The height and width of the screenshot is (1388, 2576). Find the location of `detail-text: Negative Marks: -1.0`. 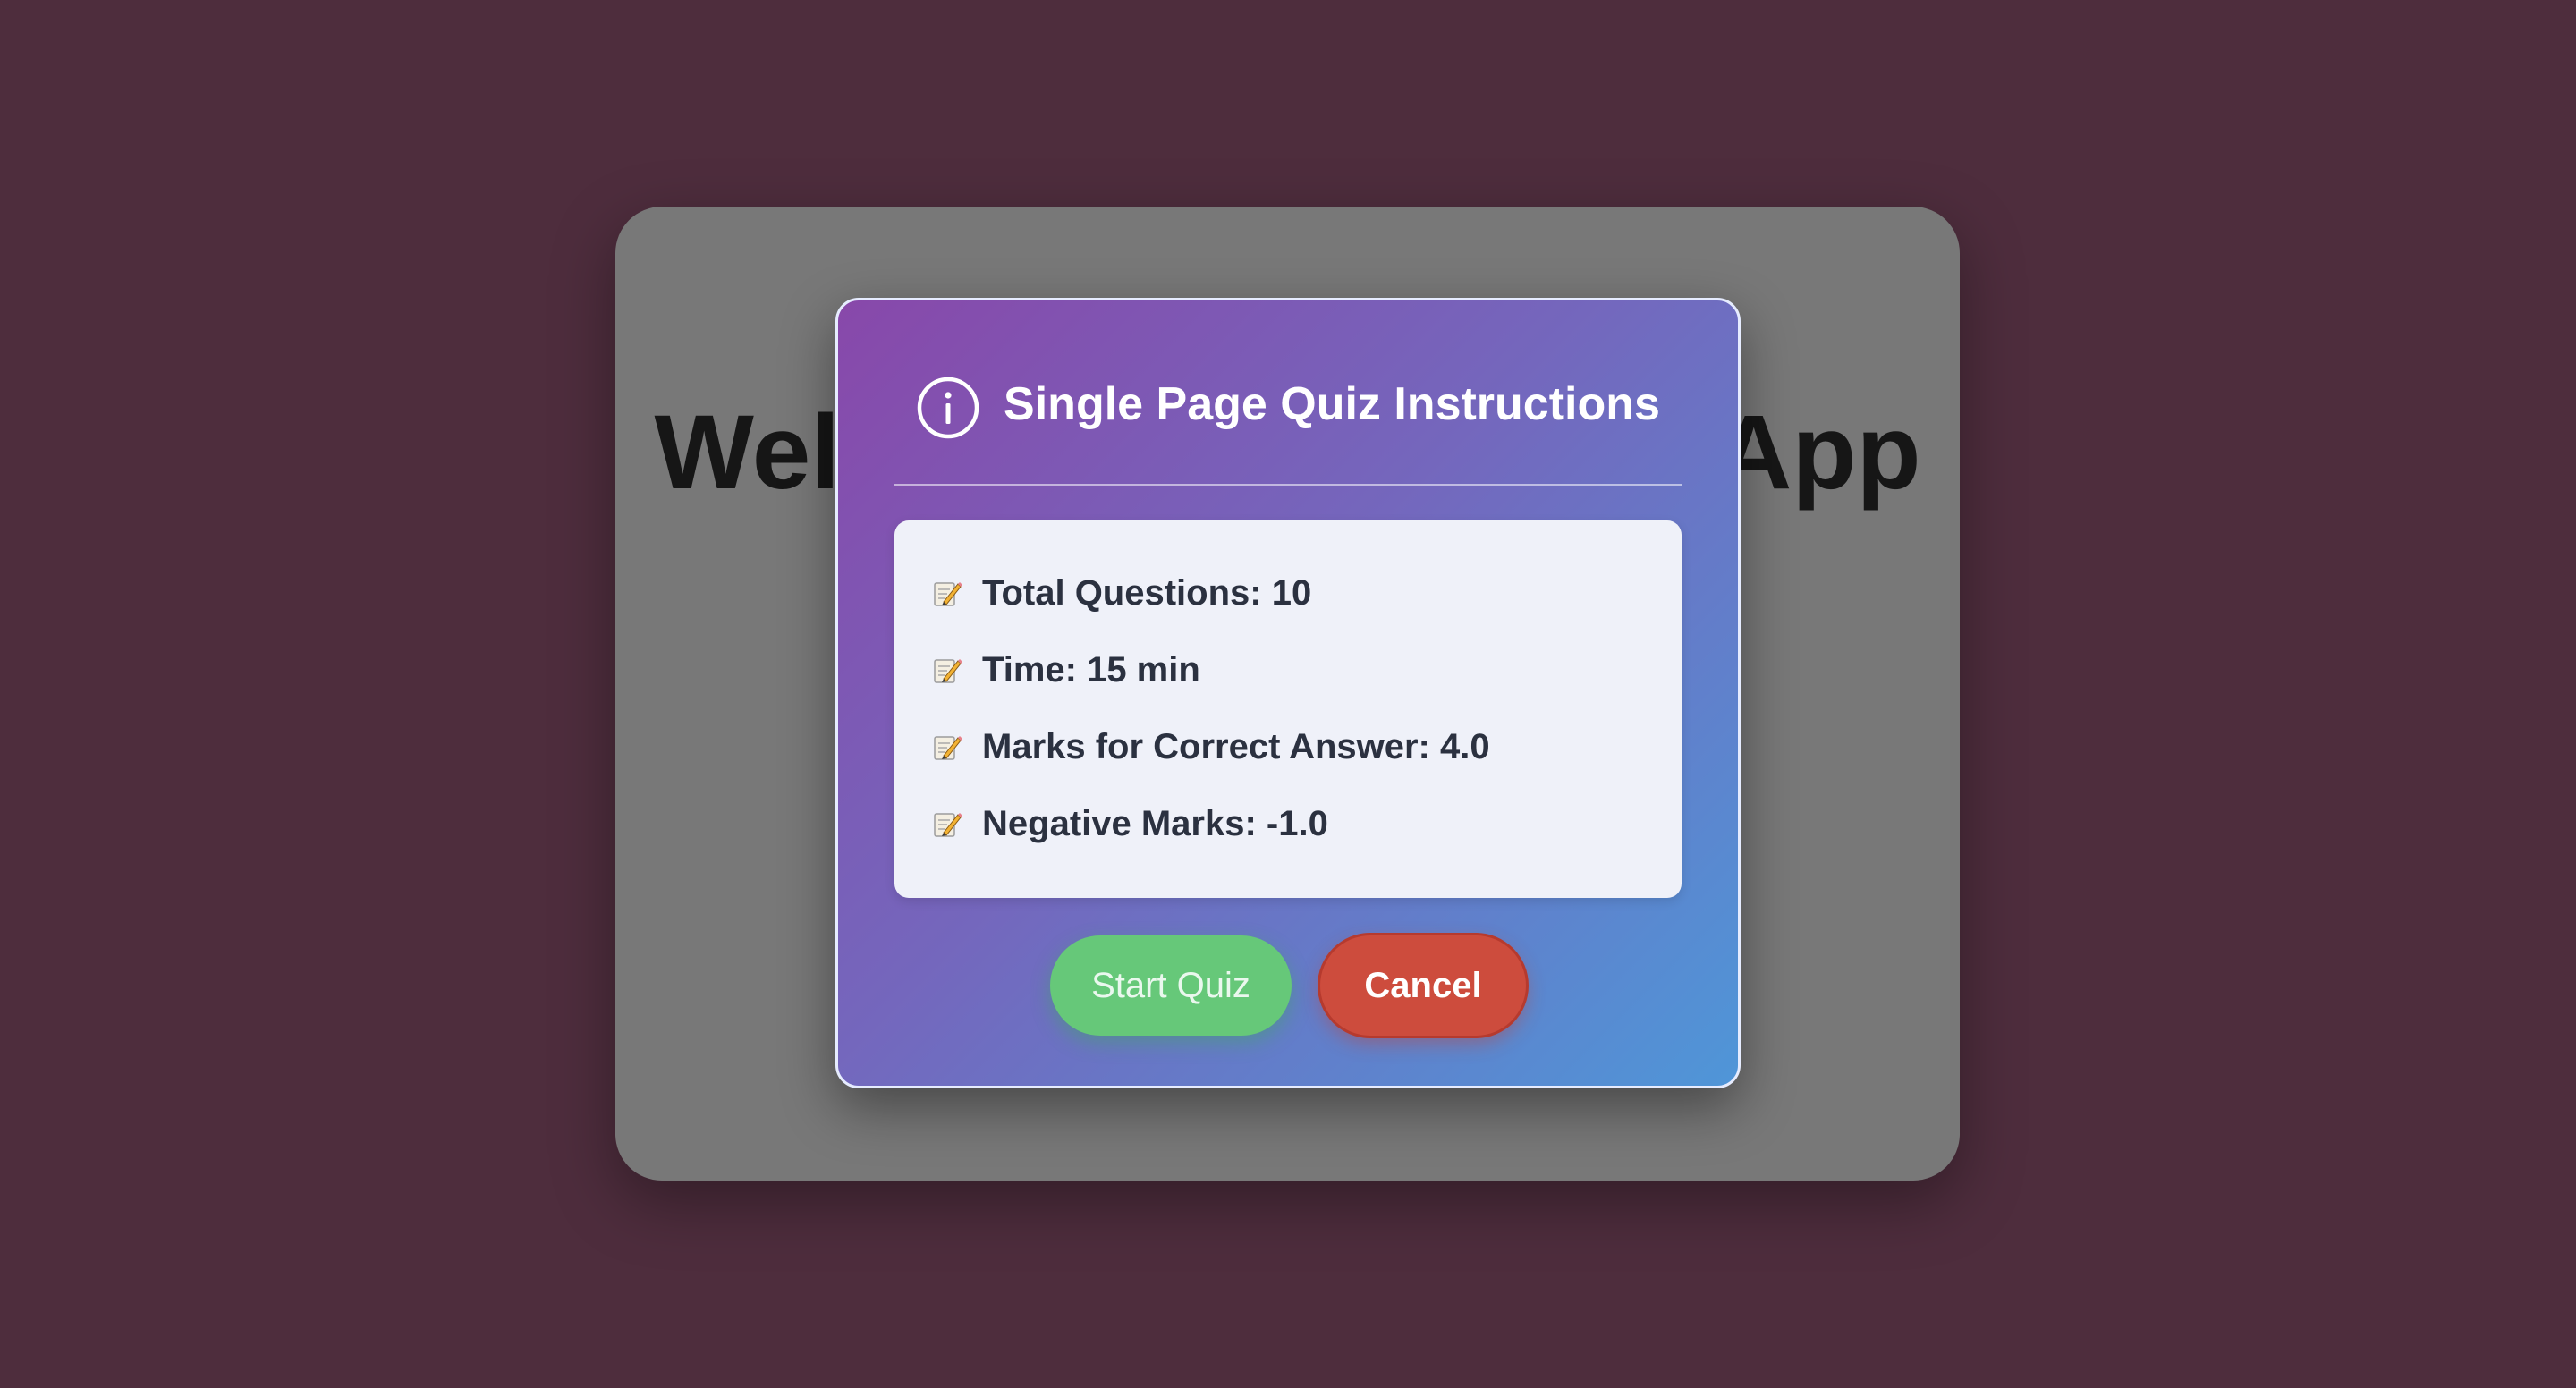

detail-text: Negative Marks: -1.0 is located at coordinates (1155, 823).